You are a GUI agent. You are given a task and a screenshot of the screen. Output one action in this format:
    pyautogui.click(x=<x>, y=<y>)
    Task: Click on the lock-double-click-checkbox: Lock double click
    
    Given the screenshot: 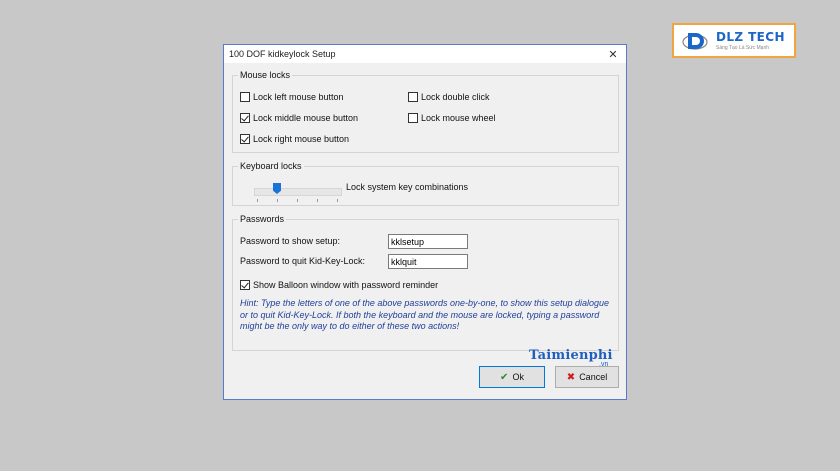 What is the action you would take?
    pyautogui.click(x=449, y=97)
    